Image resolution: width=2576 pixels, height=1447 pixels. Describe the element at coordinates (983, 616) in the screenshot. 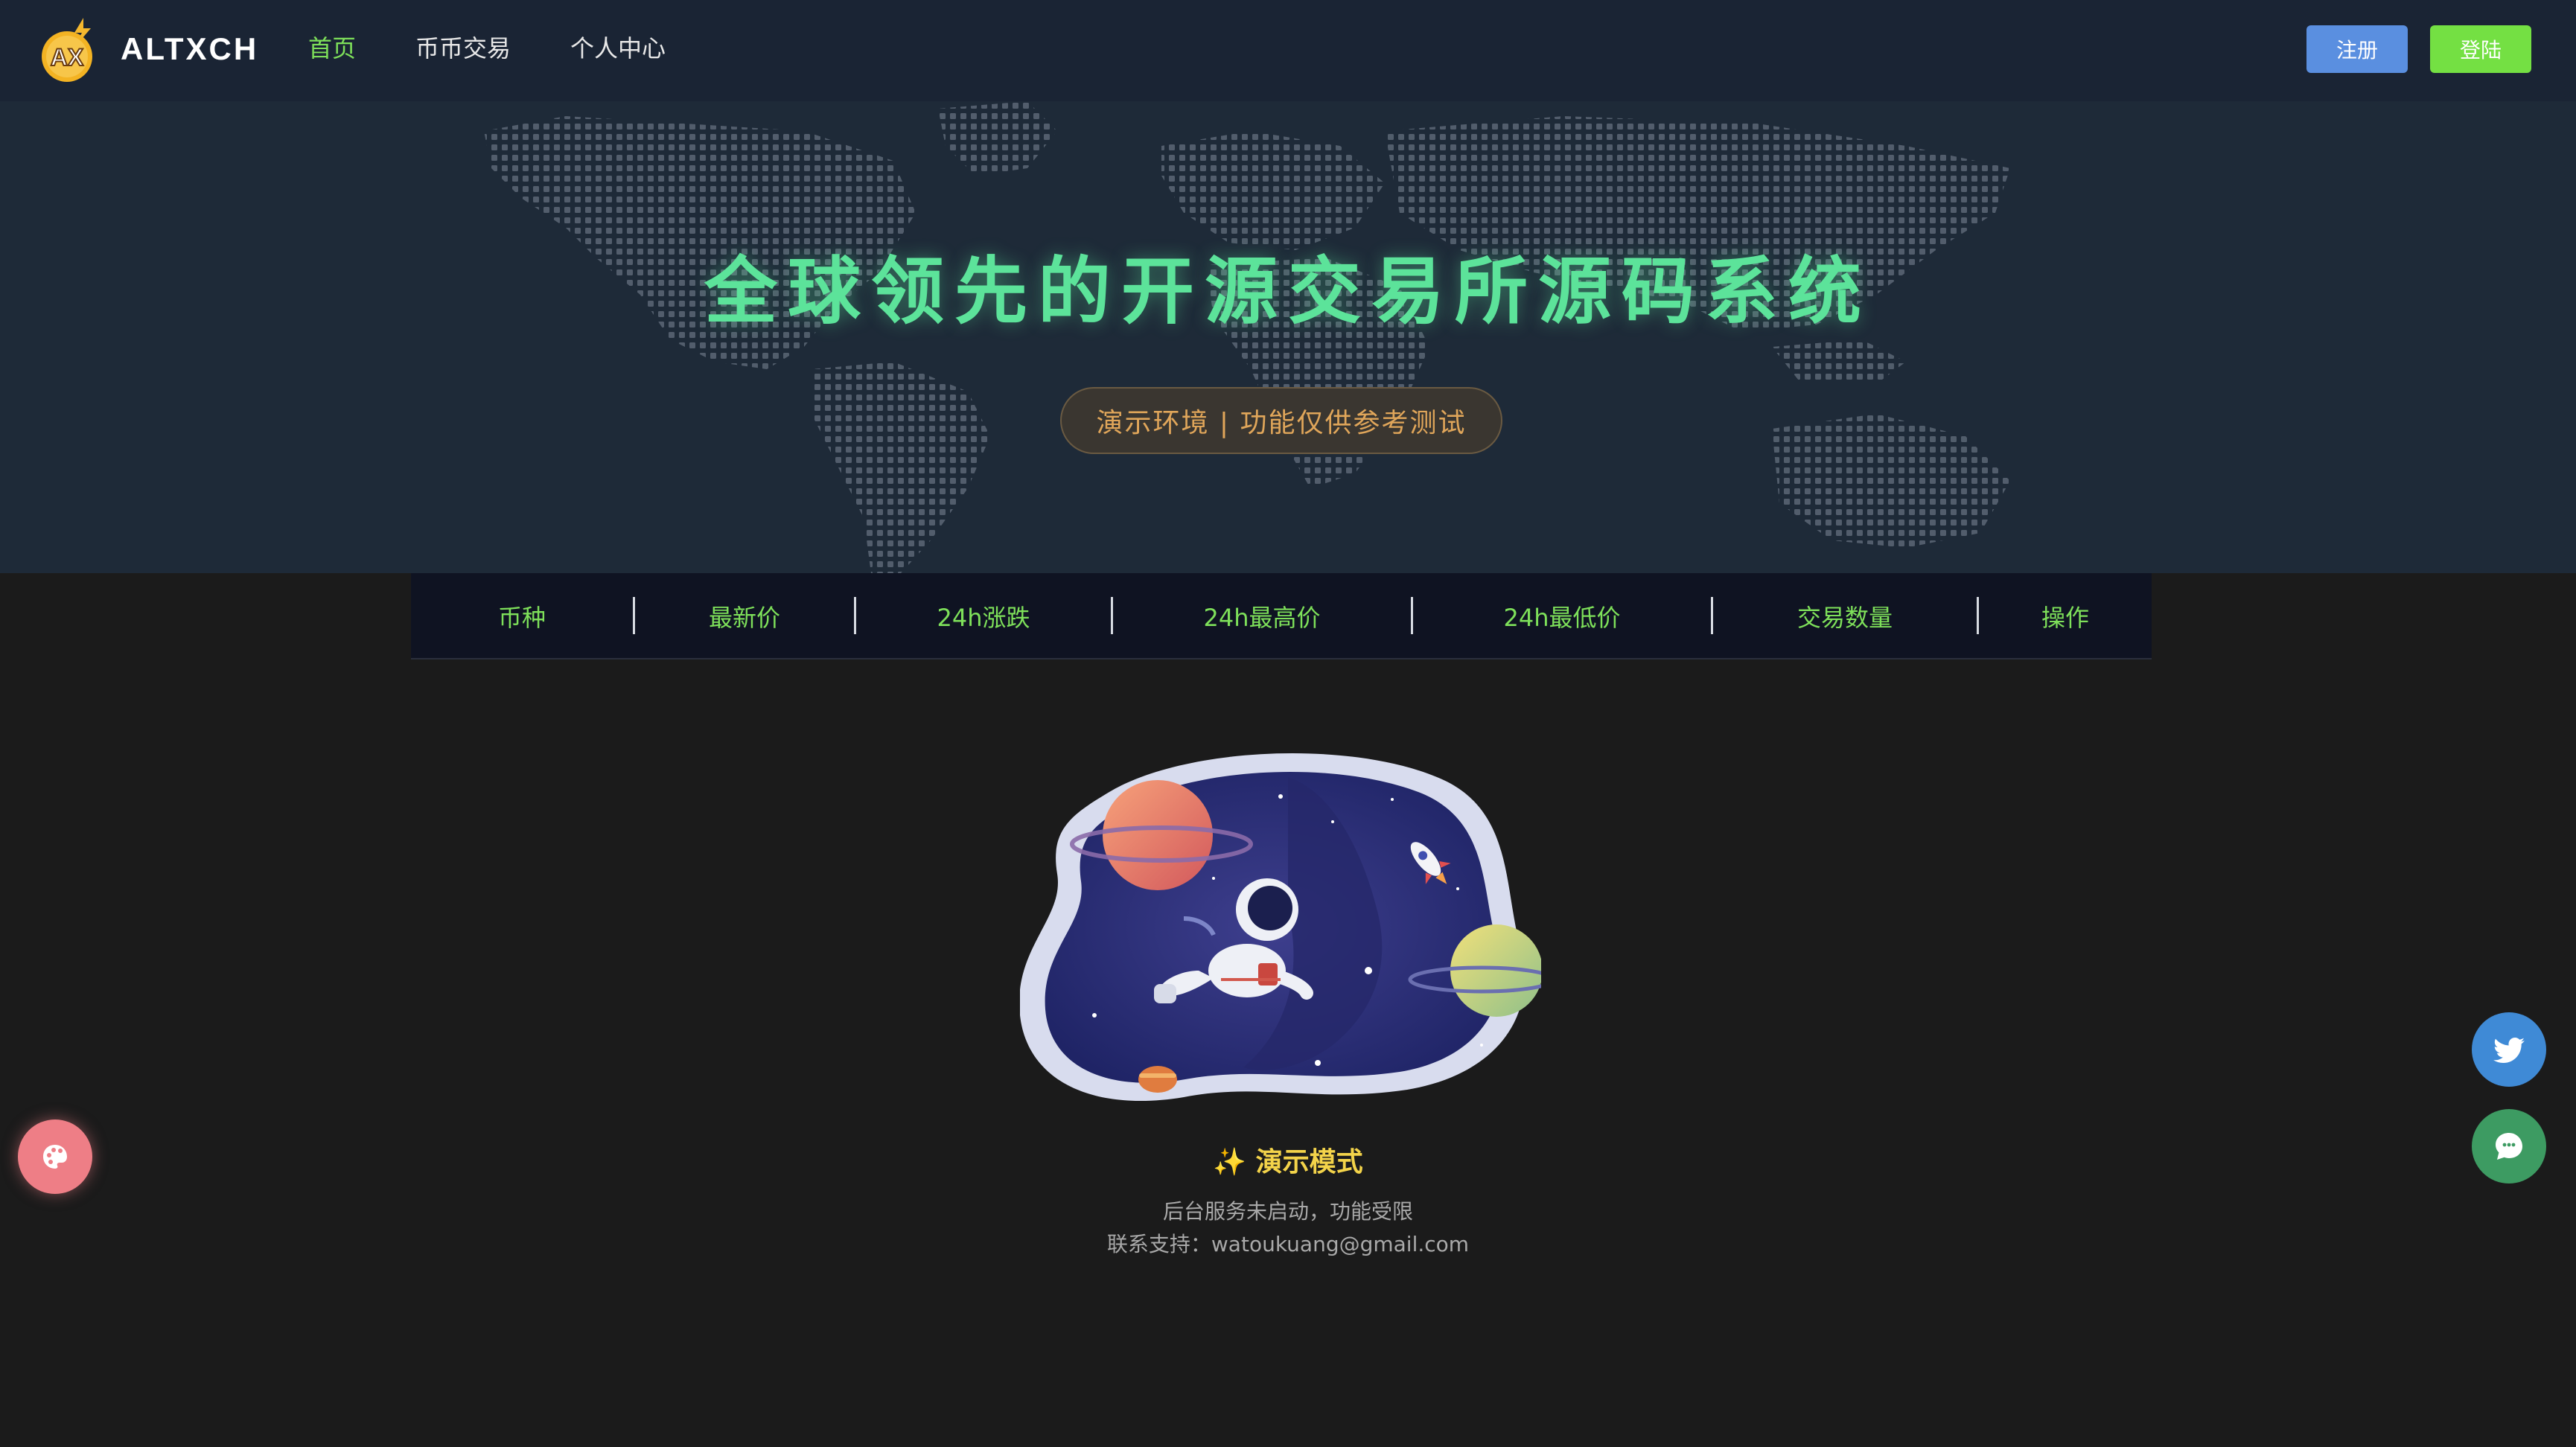

I see `column-header-24h-change: 24h涨跌` at that location.